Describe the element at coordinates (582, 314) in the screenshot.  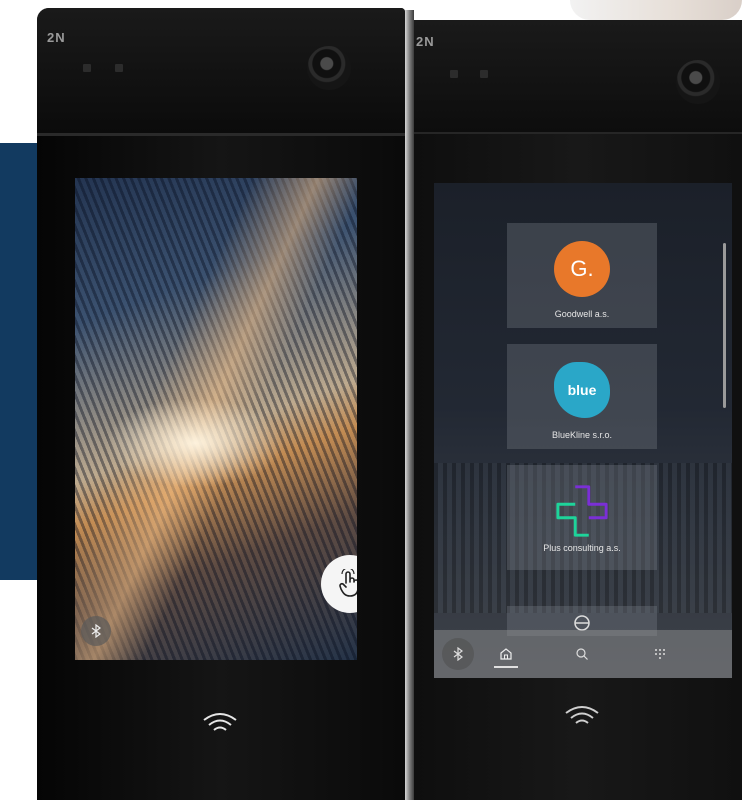
I see `directory-item-label: Goodwell a.s.` at that location.